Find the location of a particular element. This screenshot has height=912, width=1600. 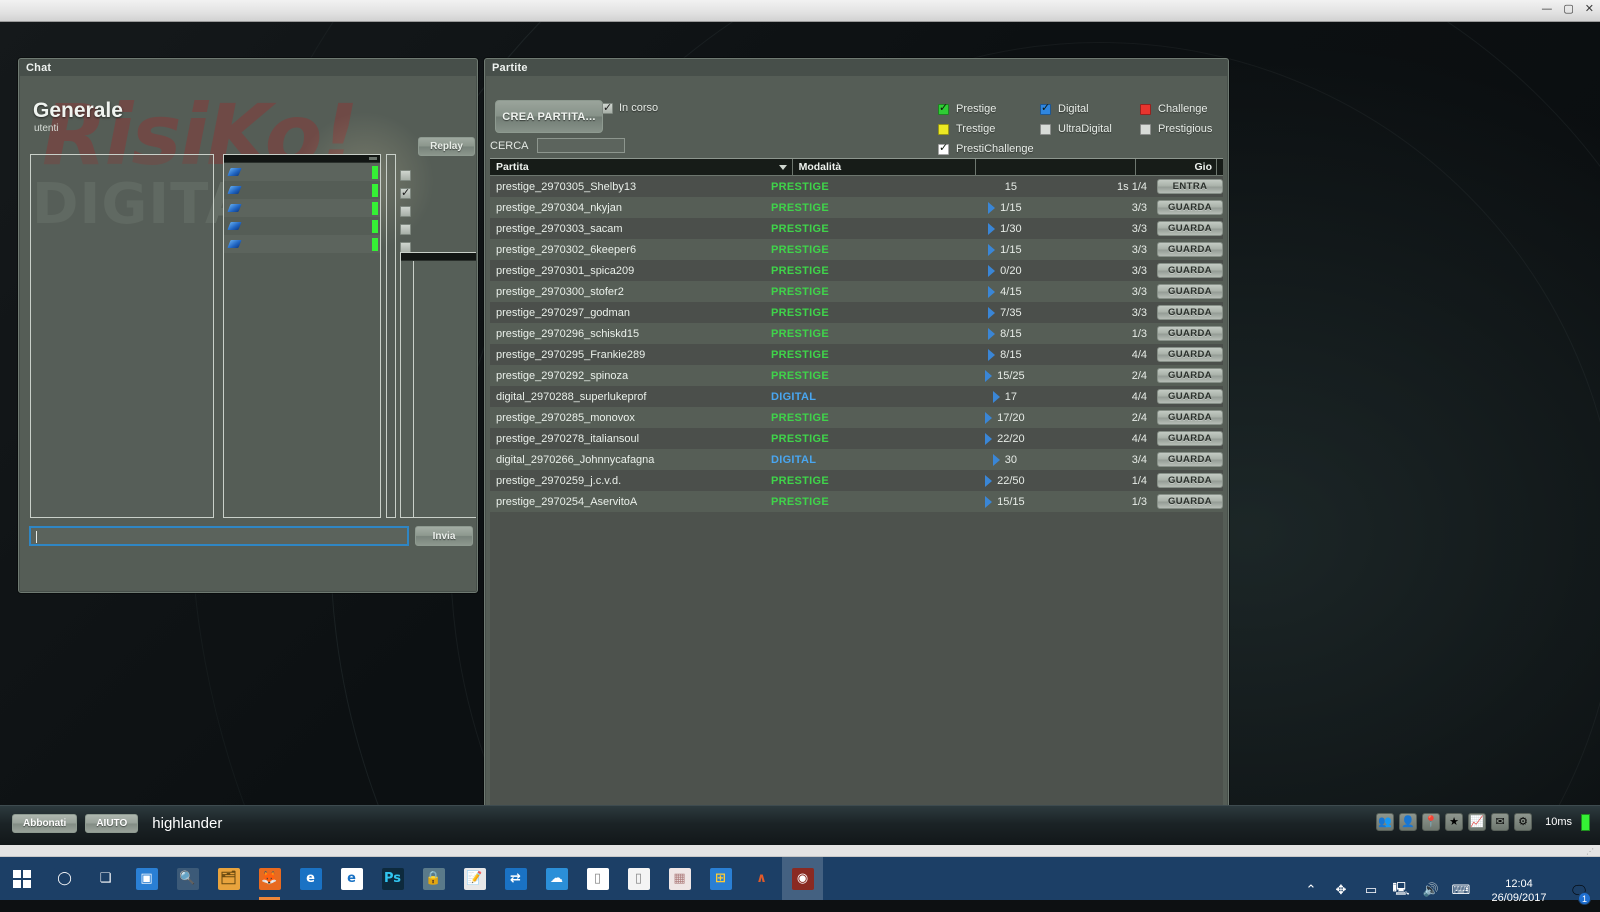

cortana-icon: ◯ is located at coordinates (64, 878).